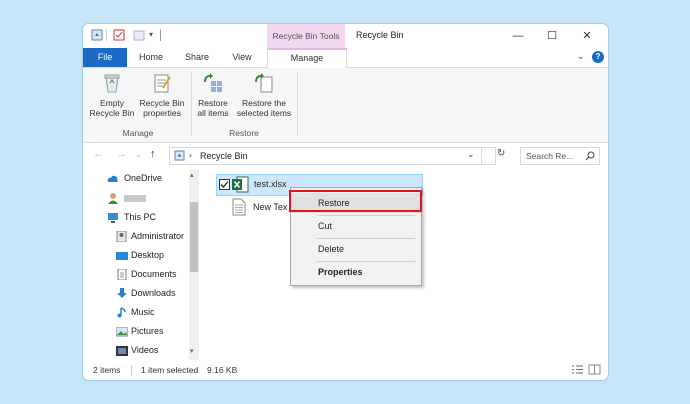 This screenshot has height=404, width=690. What do you see at coordinates (106, 35) in the screenshot?
I see `qa-separator` at bounding box center [106, 35].